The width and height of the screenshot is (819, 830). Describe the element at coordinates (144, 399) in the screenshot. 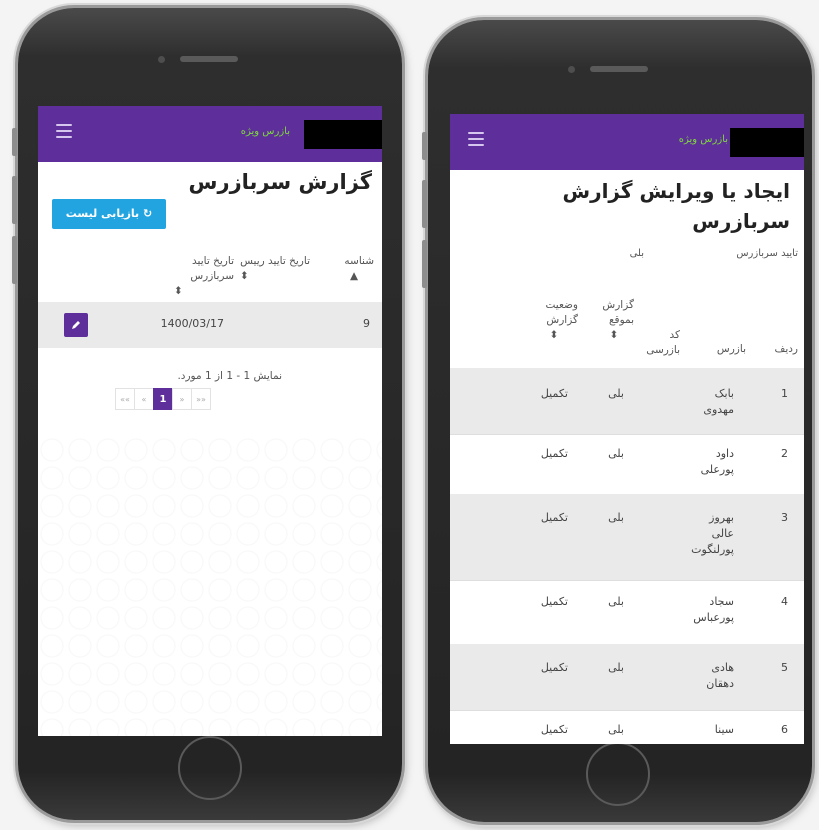

I see `prev-page-button: «` at that location.